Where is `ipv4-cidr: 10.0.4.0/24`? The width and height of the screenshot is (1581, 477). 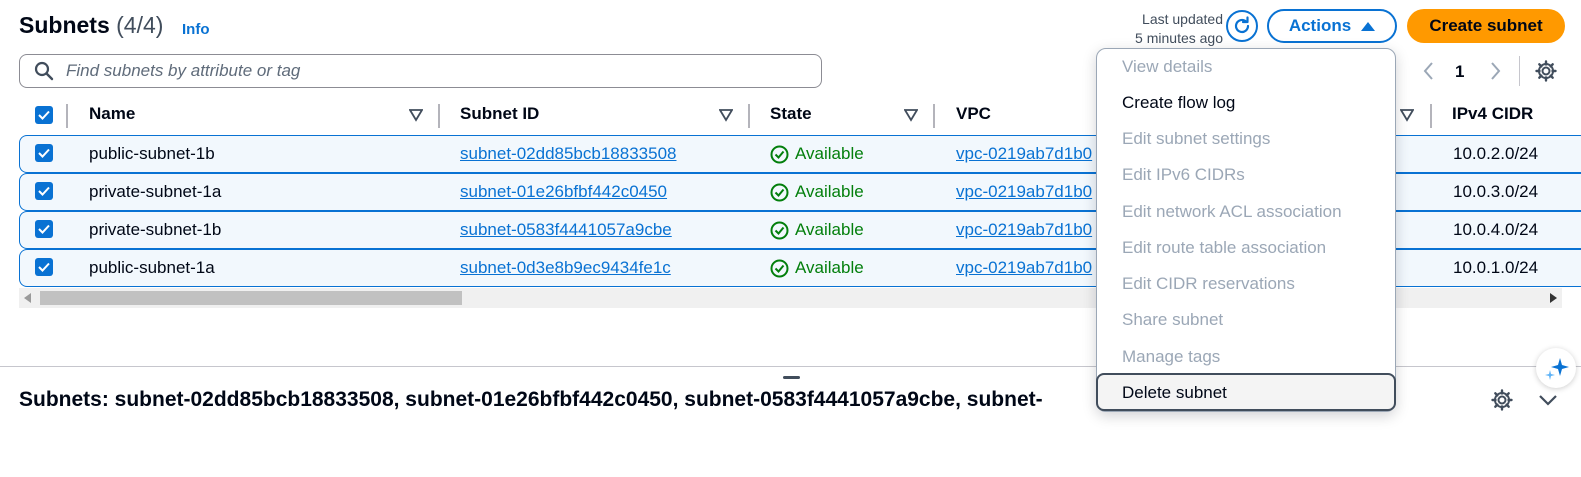
ipv4-cidr: 10.0.4.0/24 is located at coordinates (1496, 229).